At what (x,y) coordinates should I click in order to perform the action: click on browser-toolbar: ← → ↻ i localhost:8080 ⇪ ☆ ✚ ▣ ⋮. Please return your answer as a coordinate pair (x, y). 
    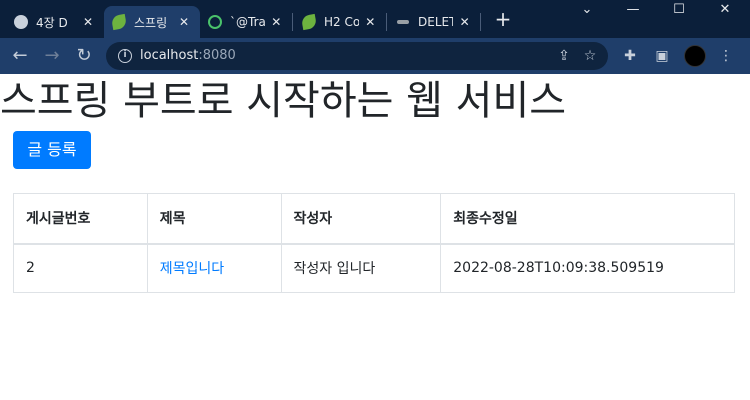
    Looking at the image, I should click on (375, 56).